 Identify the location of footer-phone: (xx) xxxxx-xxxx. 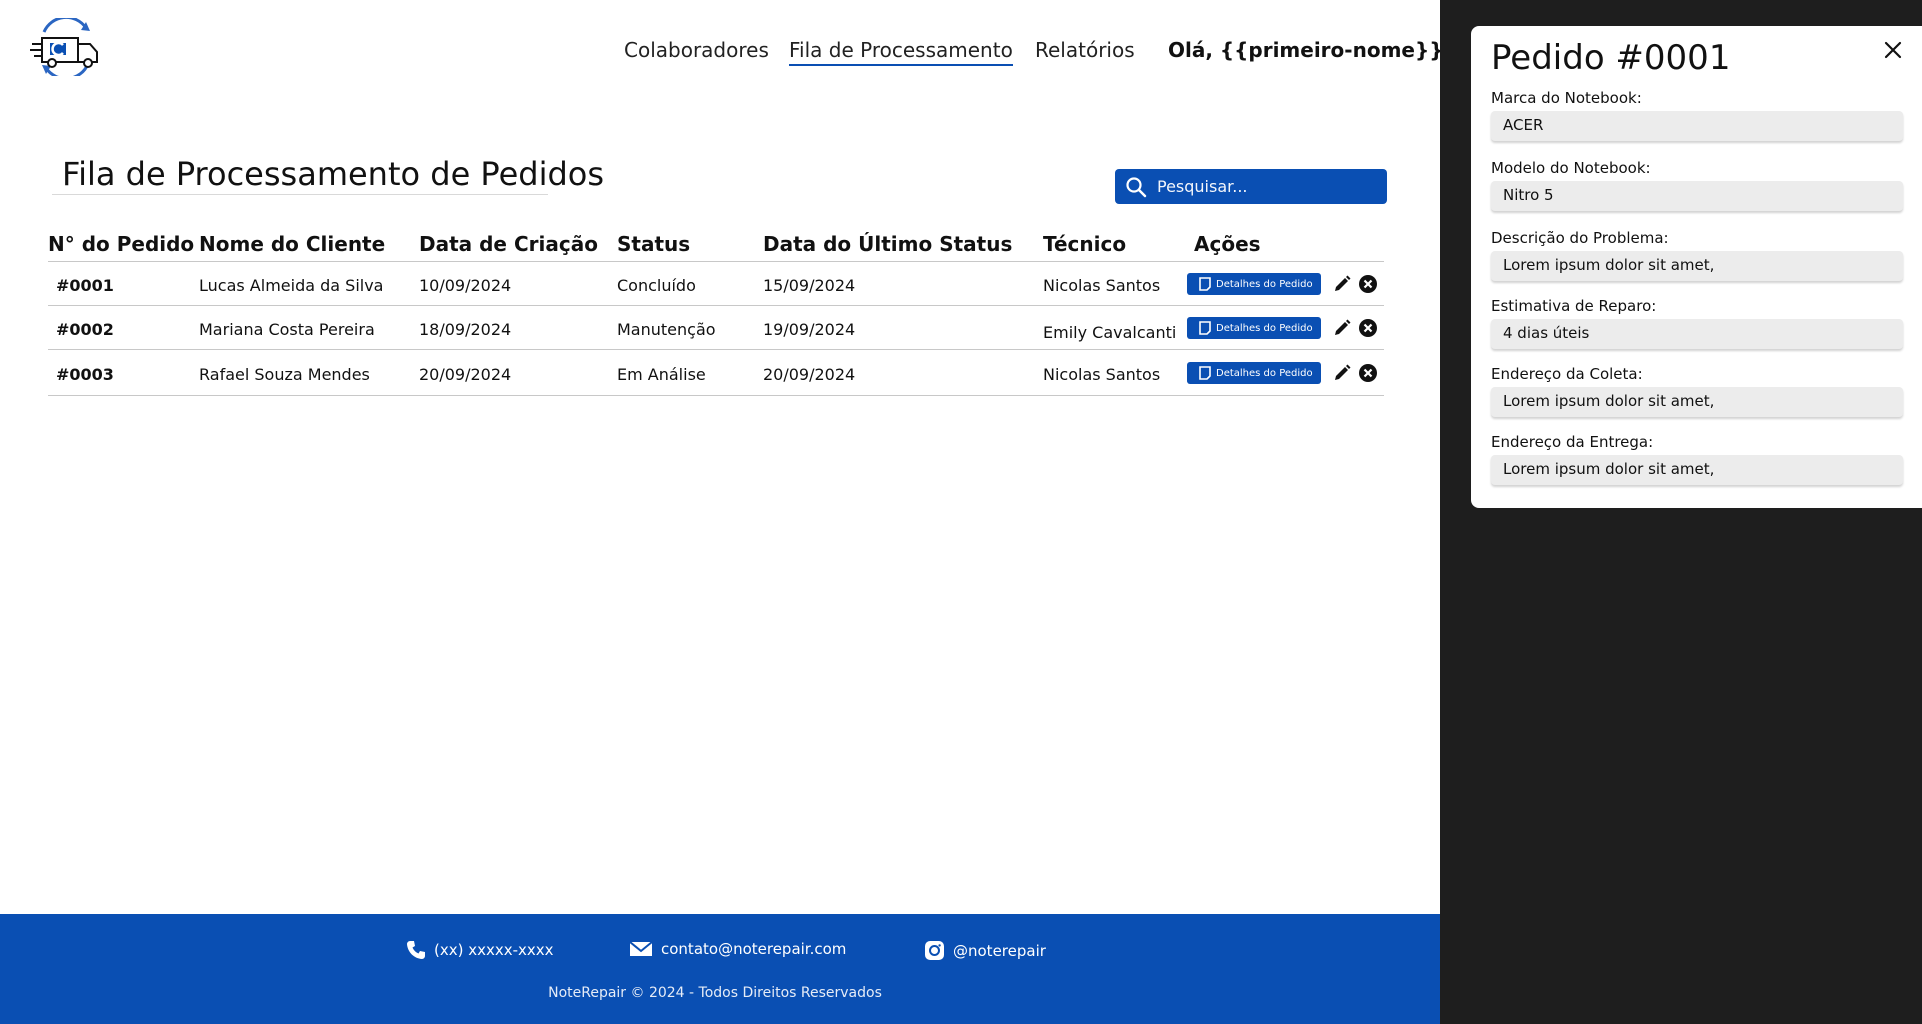
(480, 950).